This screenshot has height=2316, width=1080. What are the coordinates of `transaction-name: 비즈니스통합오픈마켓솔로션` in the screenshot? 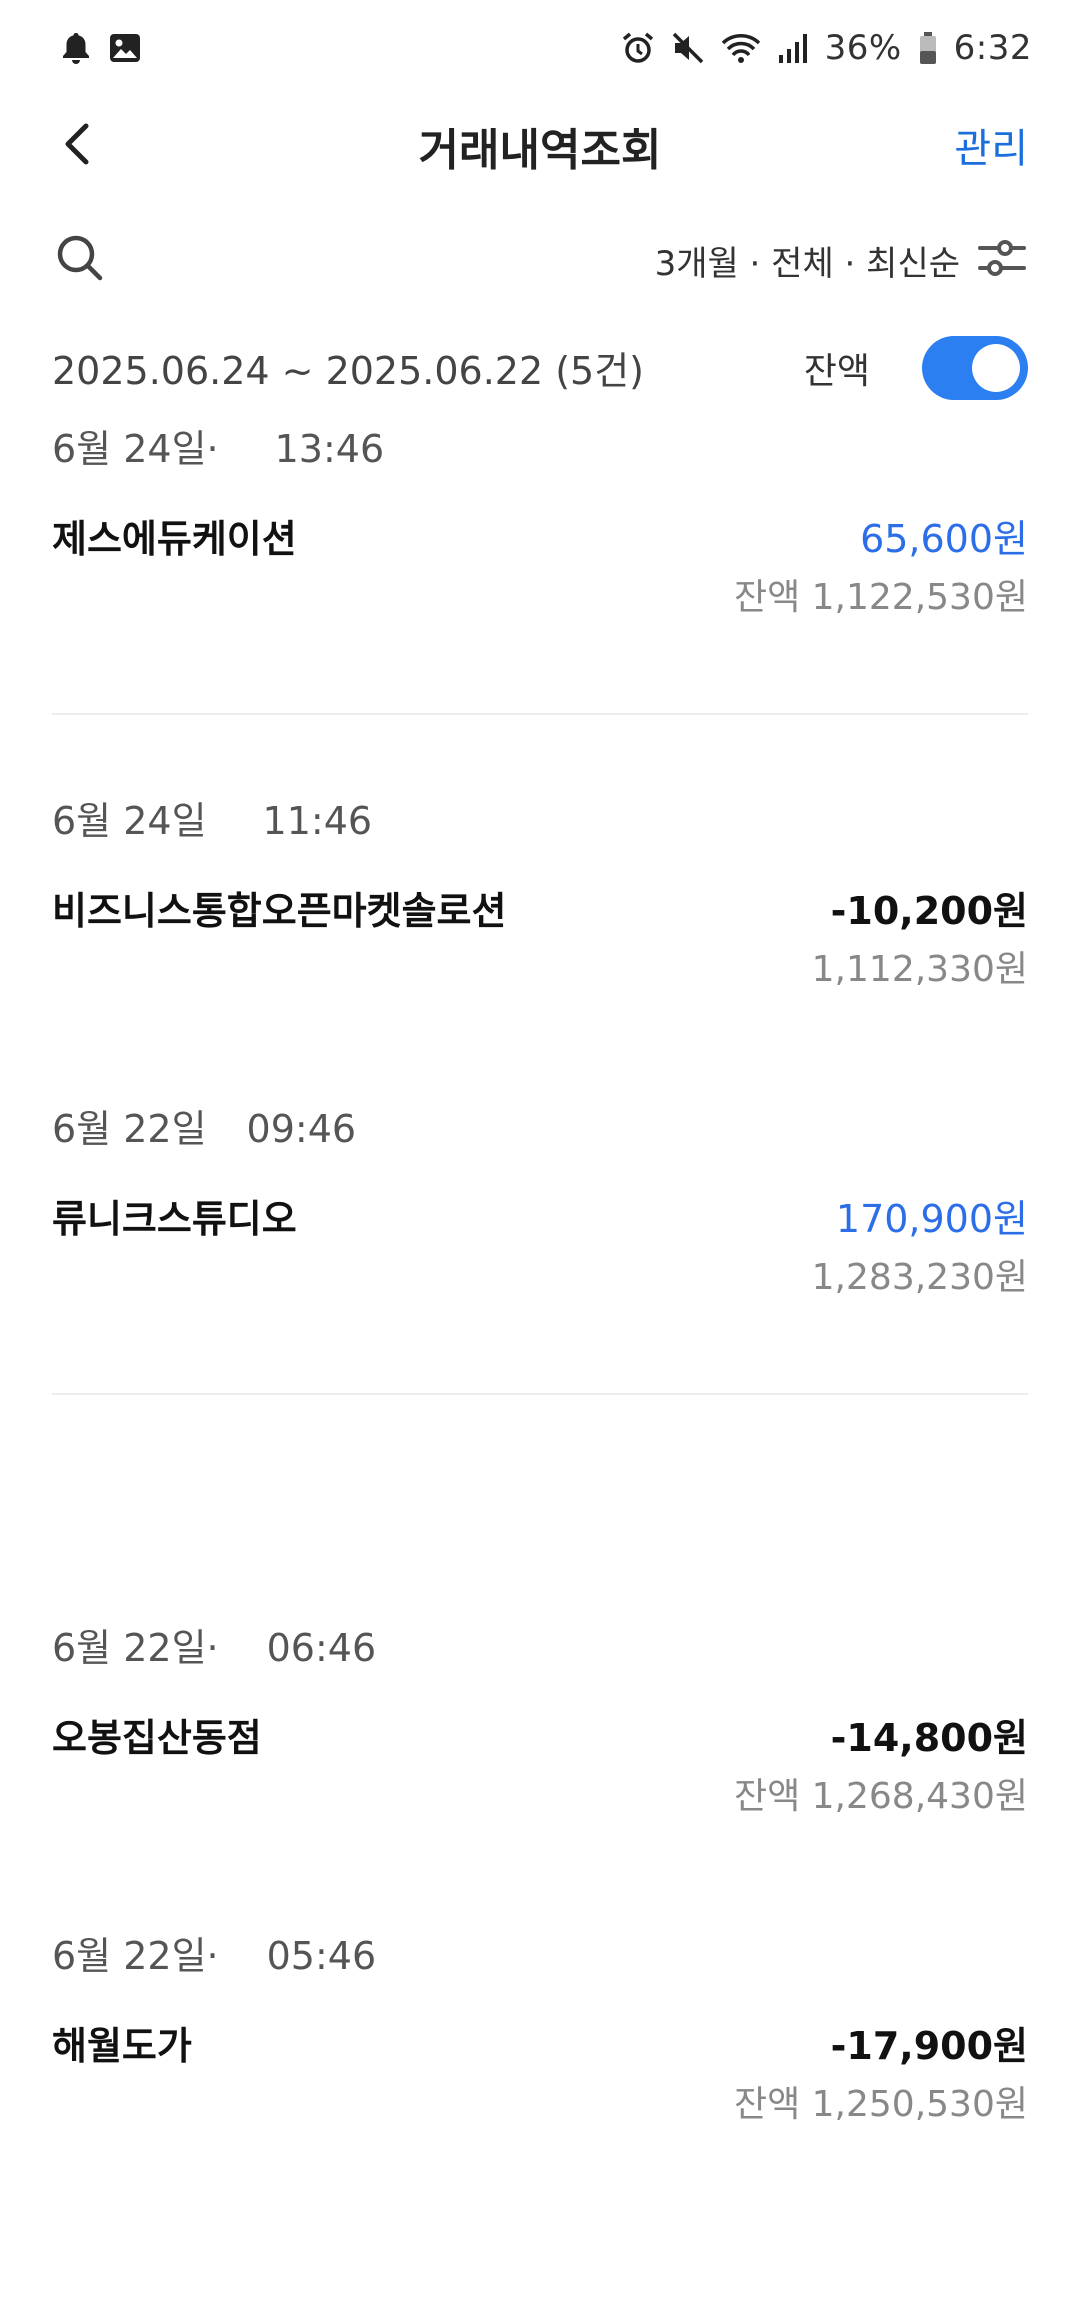 It's located at (279, 911).